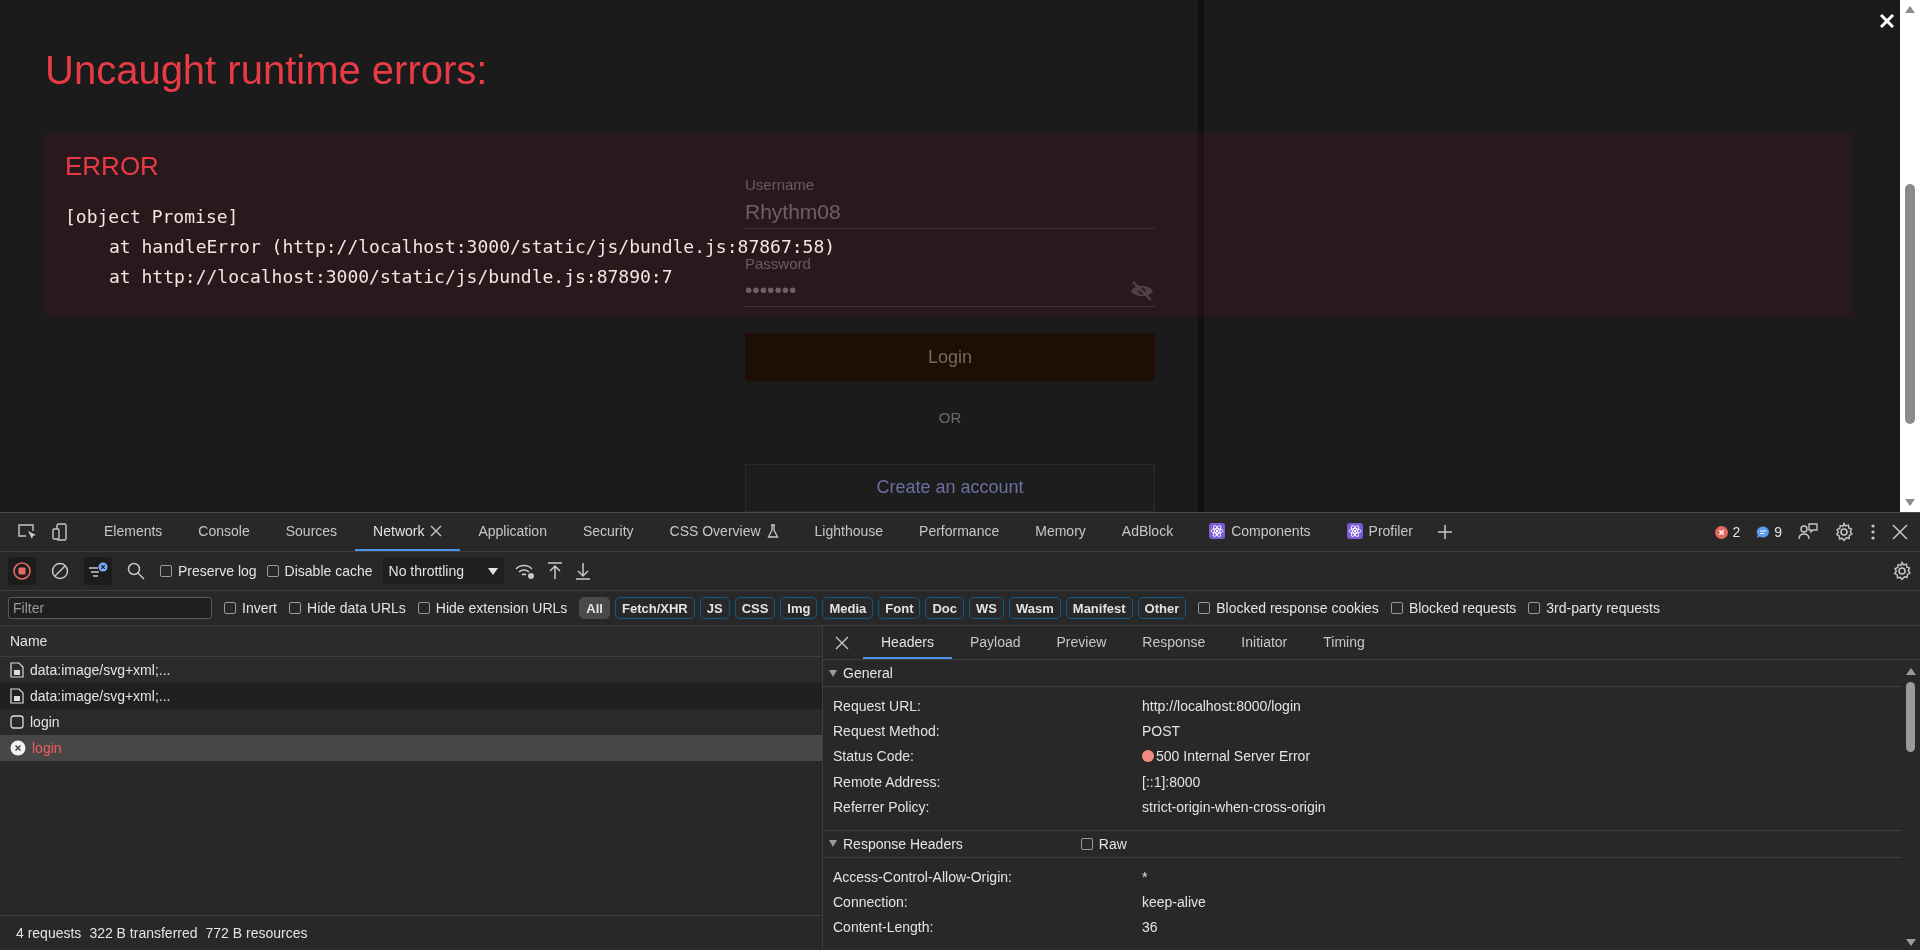  Describe the element at coordinates (472, 246) in the screenshot. I see `stack-frame: at handleError (http://localhost:3000/static/js/bundle.js:87867:58)` at that location.